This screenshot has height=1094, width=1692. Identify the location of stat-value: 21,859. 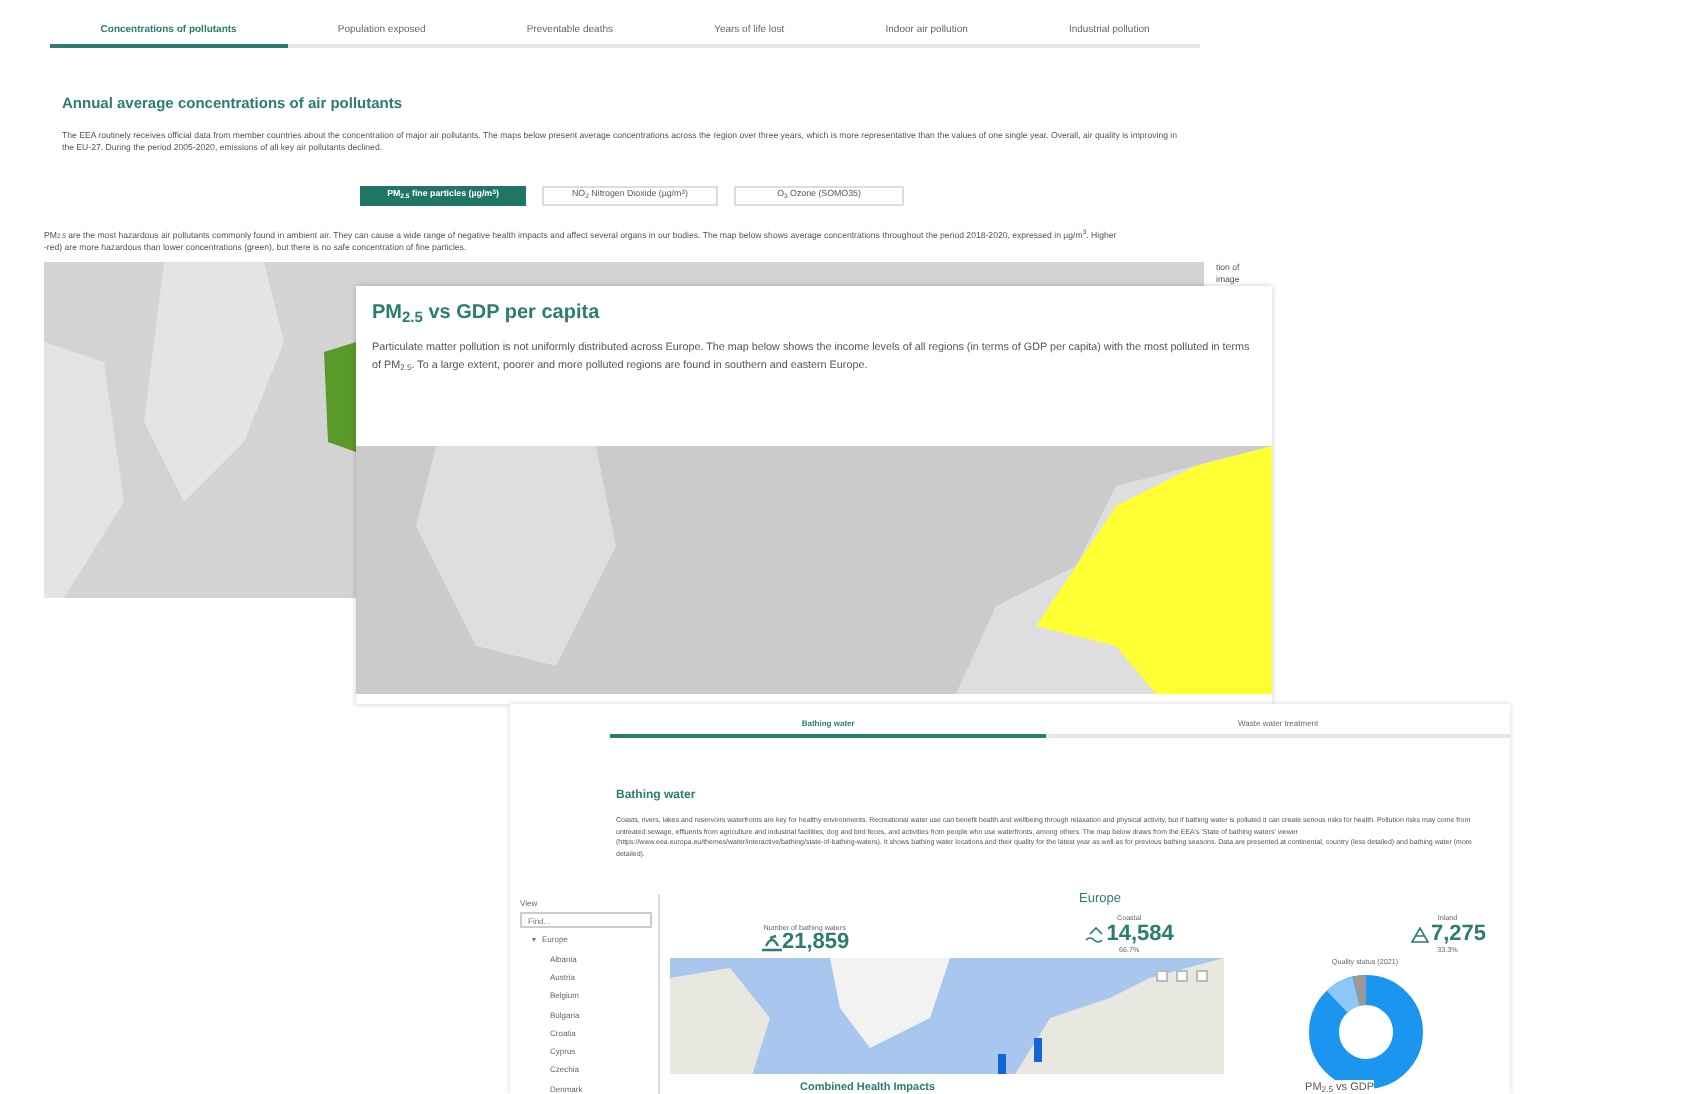
(816, 942).